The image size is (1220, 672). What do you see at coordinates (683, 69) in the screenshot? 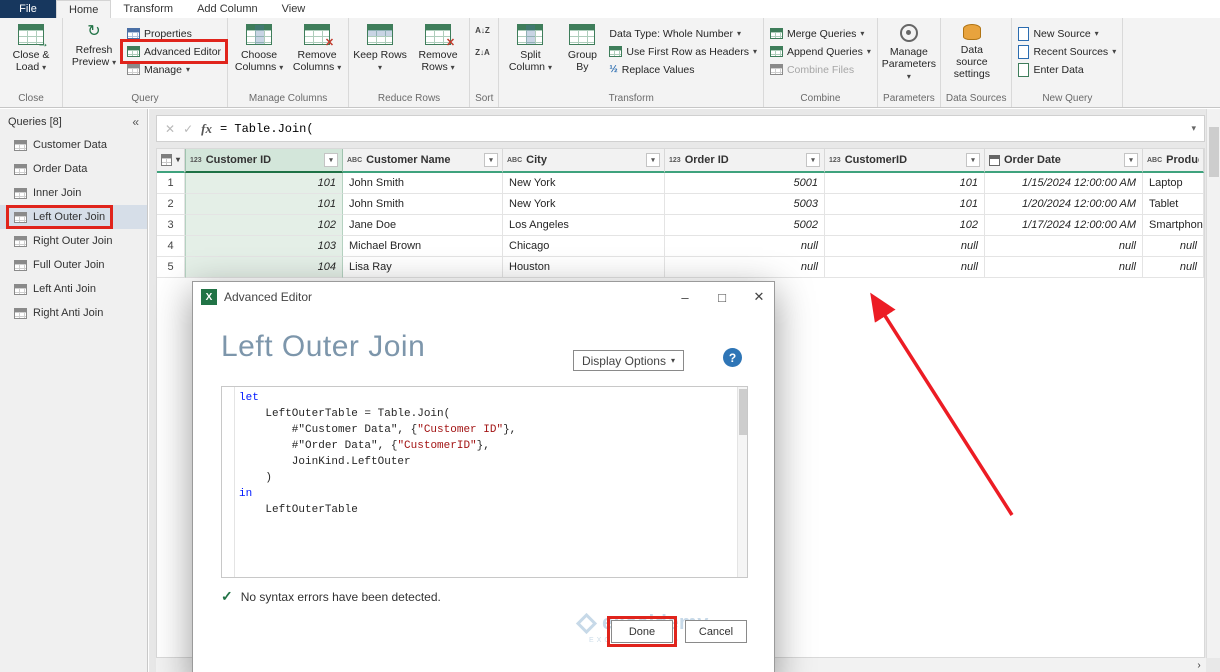
I see `replace-values-button: ½ Replace Values` at bounding box center [683, 69].